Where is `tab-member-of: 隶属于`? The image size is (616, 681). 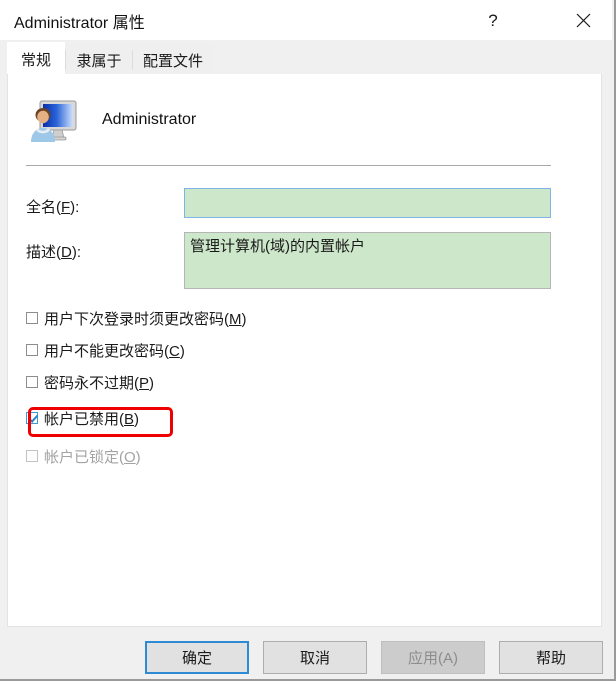
tab-member-of: 隶属于 is located at coordinates (99, 60).